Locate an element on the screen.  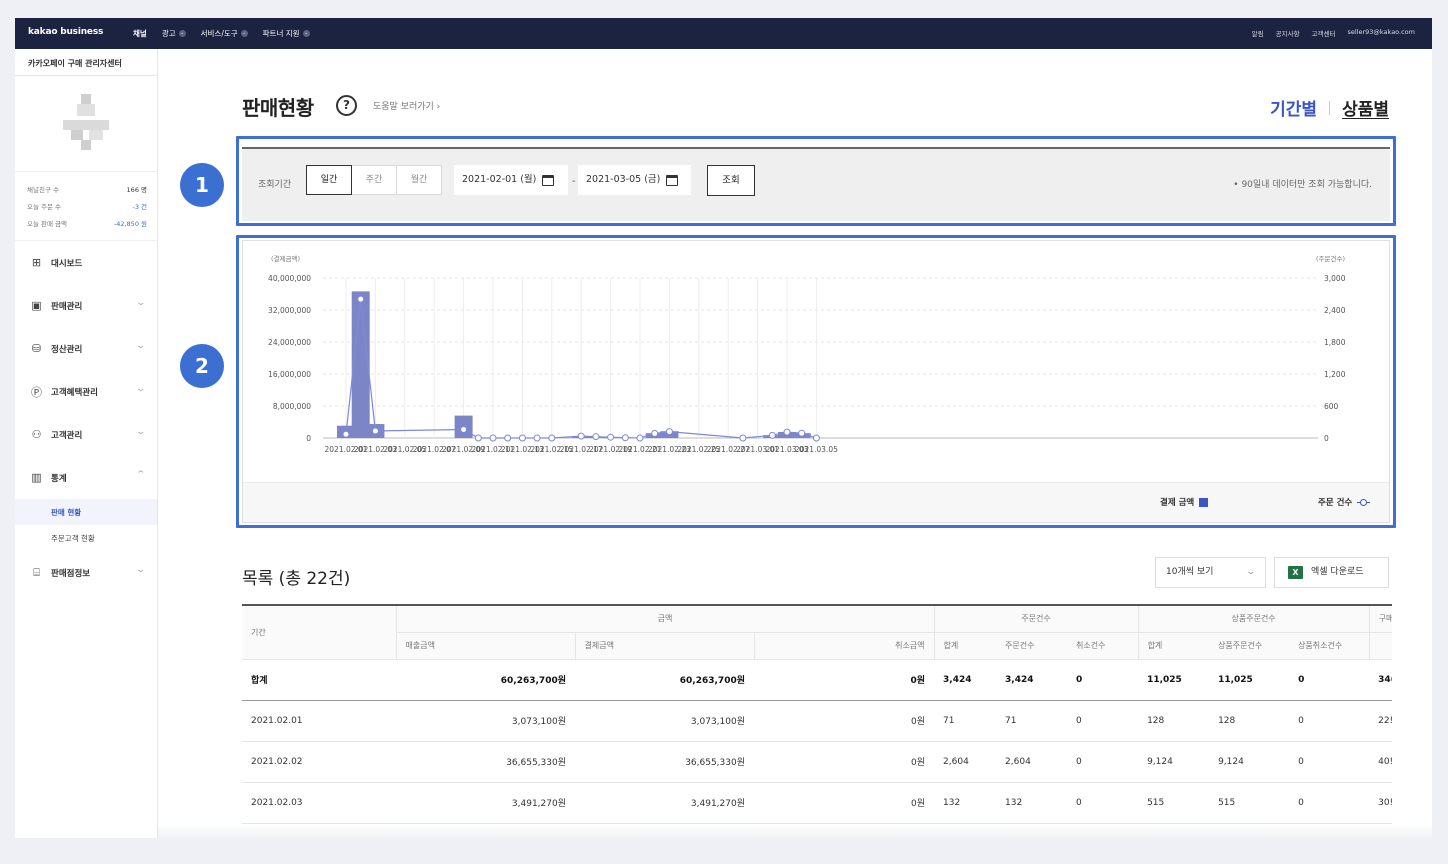
per-page-select: 10개씩 보기 ⌄ is located at coordinates (1210, 572).